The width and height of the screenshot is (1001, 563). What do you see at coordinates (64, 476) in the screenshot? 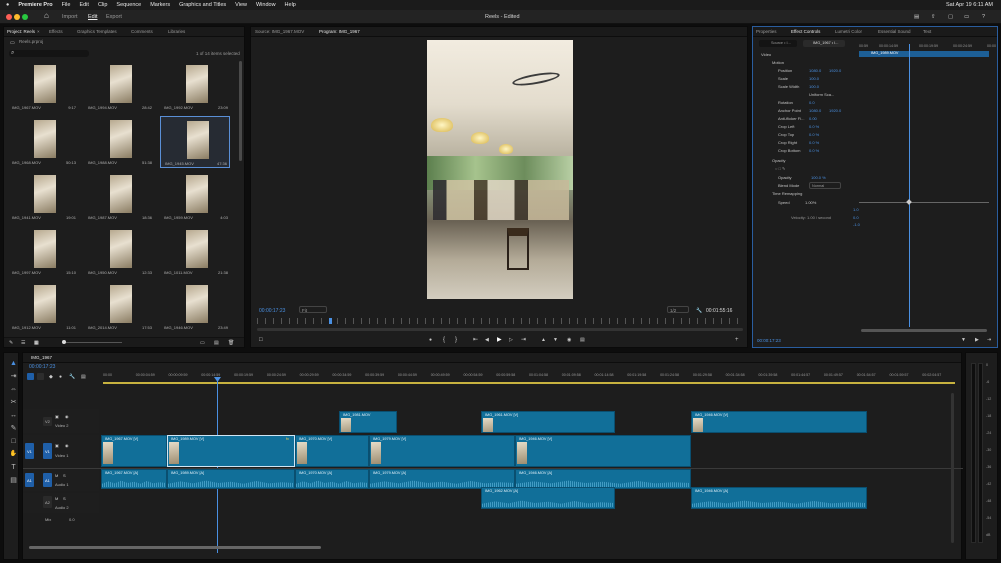
I see `solo-button: S` at bounding box center [64, 476].